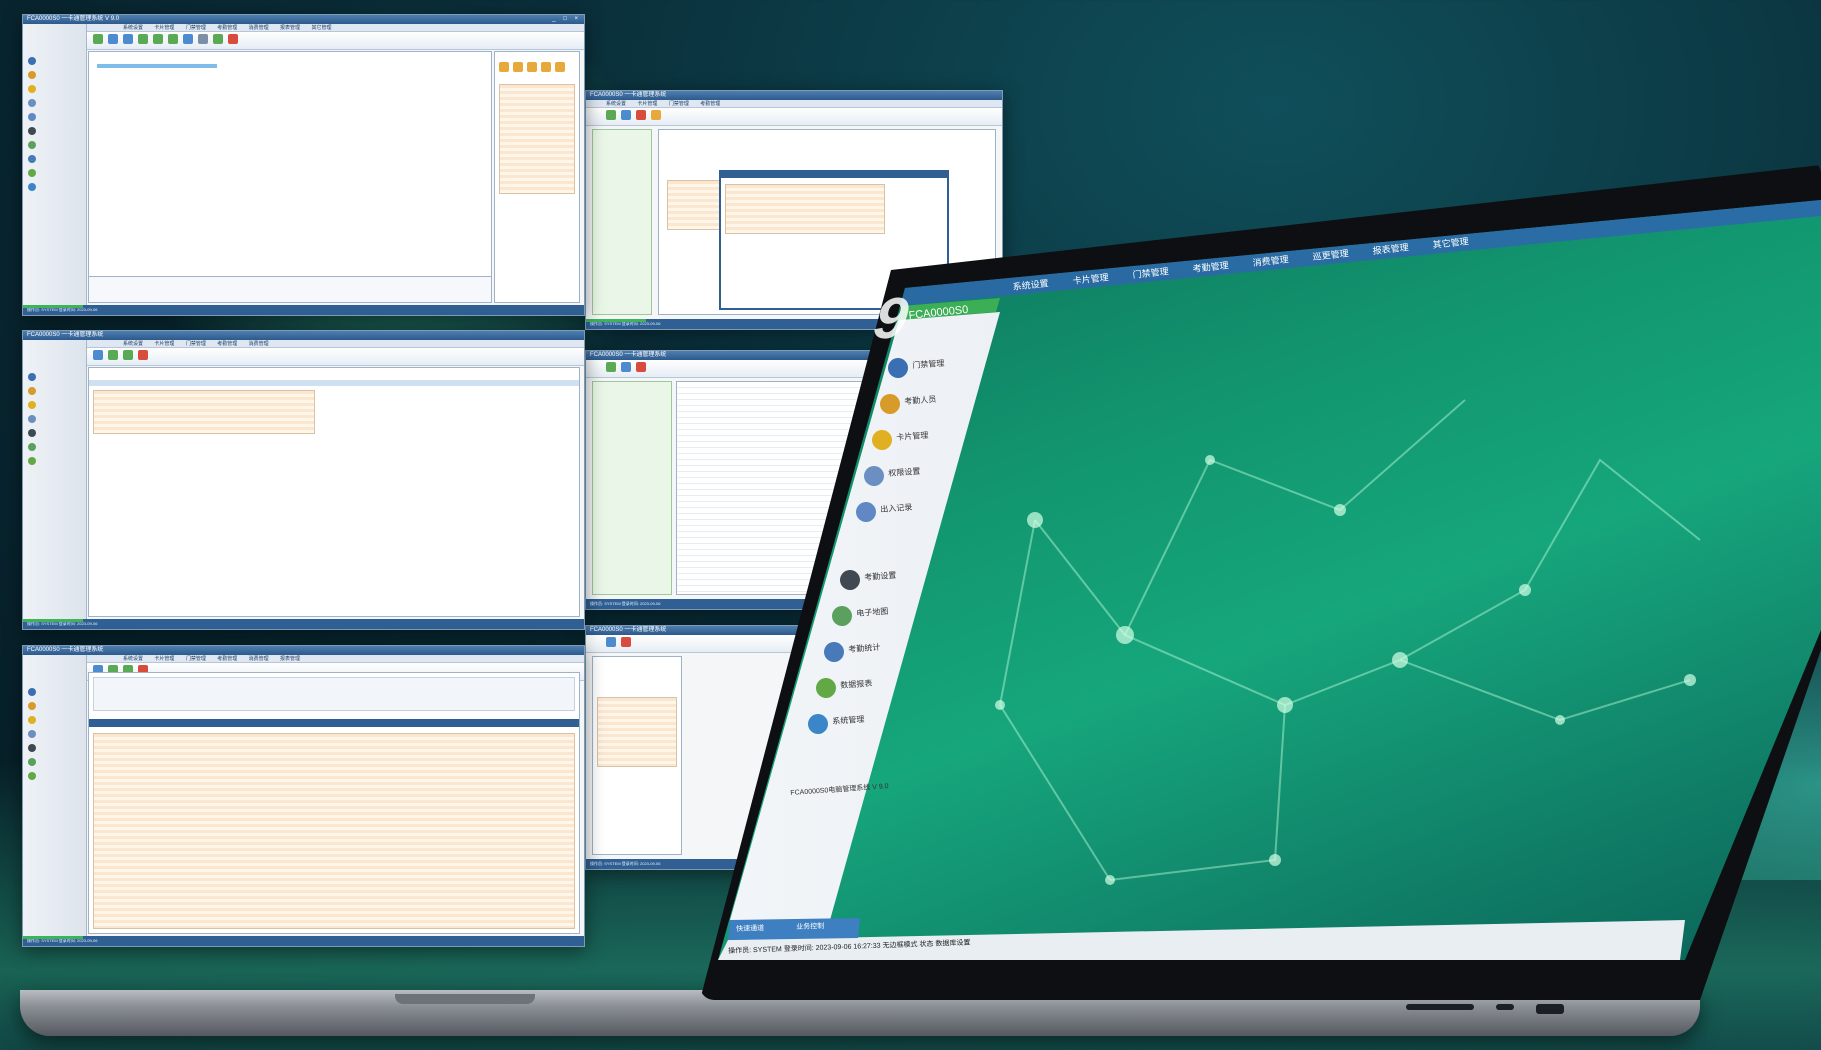  Describe the element at coordinates (880, 576) in the screenshot. I see `sidebar-item-camera: 考勤设置` at that location.